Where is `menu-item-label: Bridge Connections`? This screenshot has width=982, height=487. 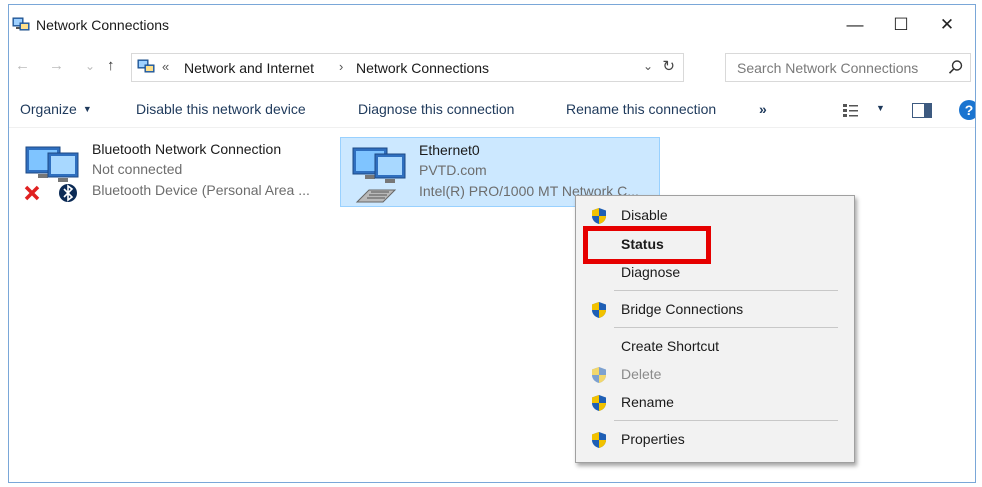 menu-item-label: Bridge Connections is located at coordinates (682, 309).